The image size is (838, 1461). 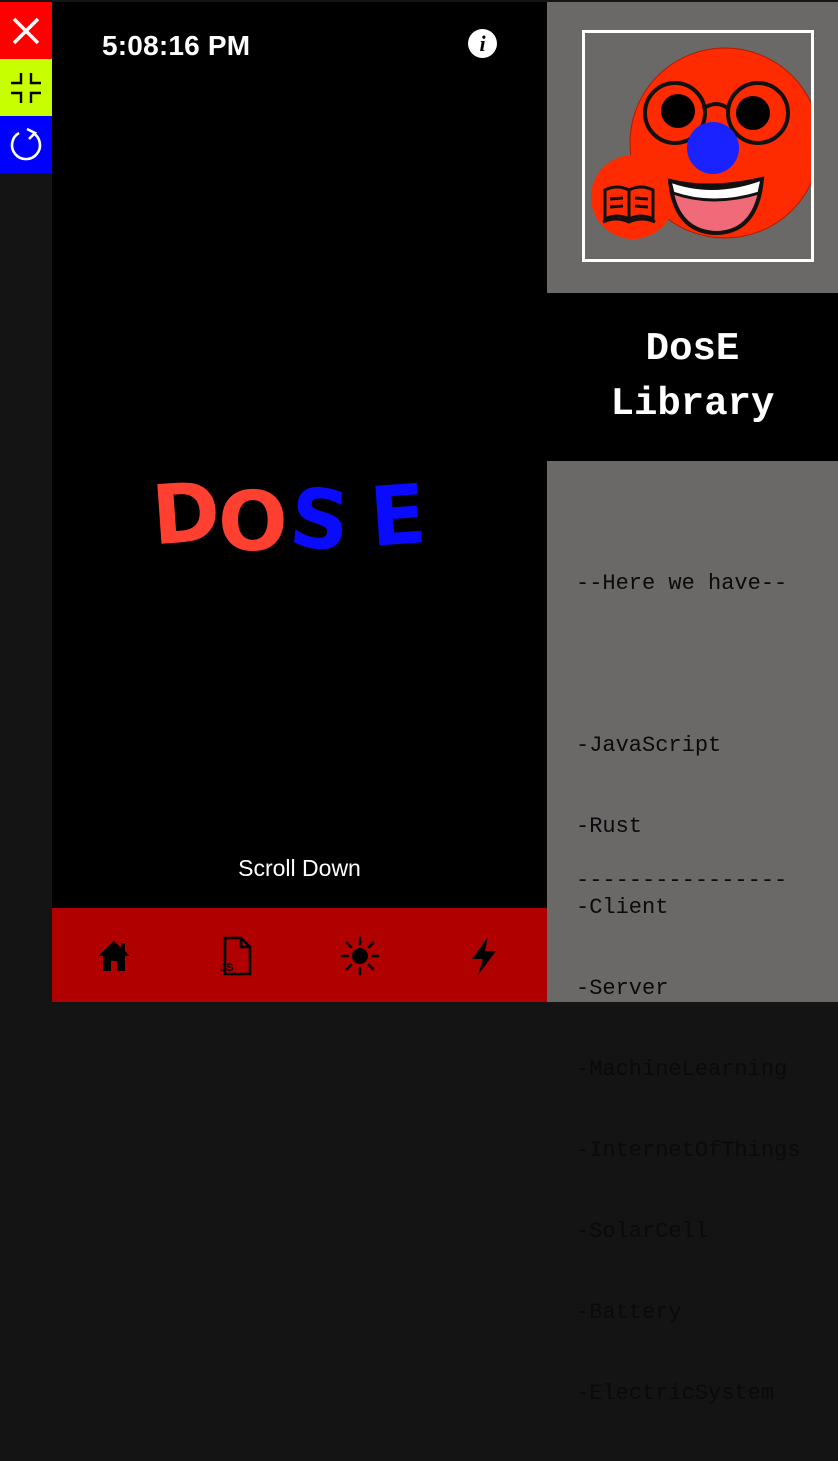 What do you see at coordinates (688, 907) in the screenshot?
I see `topic-client: -Client` at bounding box center [688, 907].